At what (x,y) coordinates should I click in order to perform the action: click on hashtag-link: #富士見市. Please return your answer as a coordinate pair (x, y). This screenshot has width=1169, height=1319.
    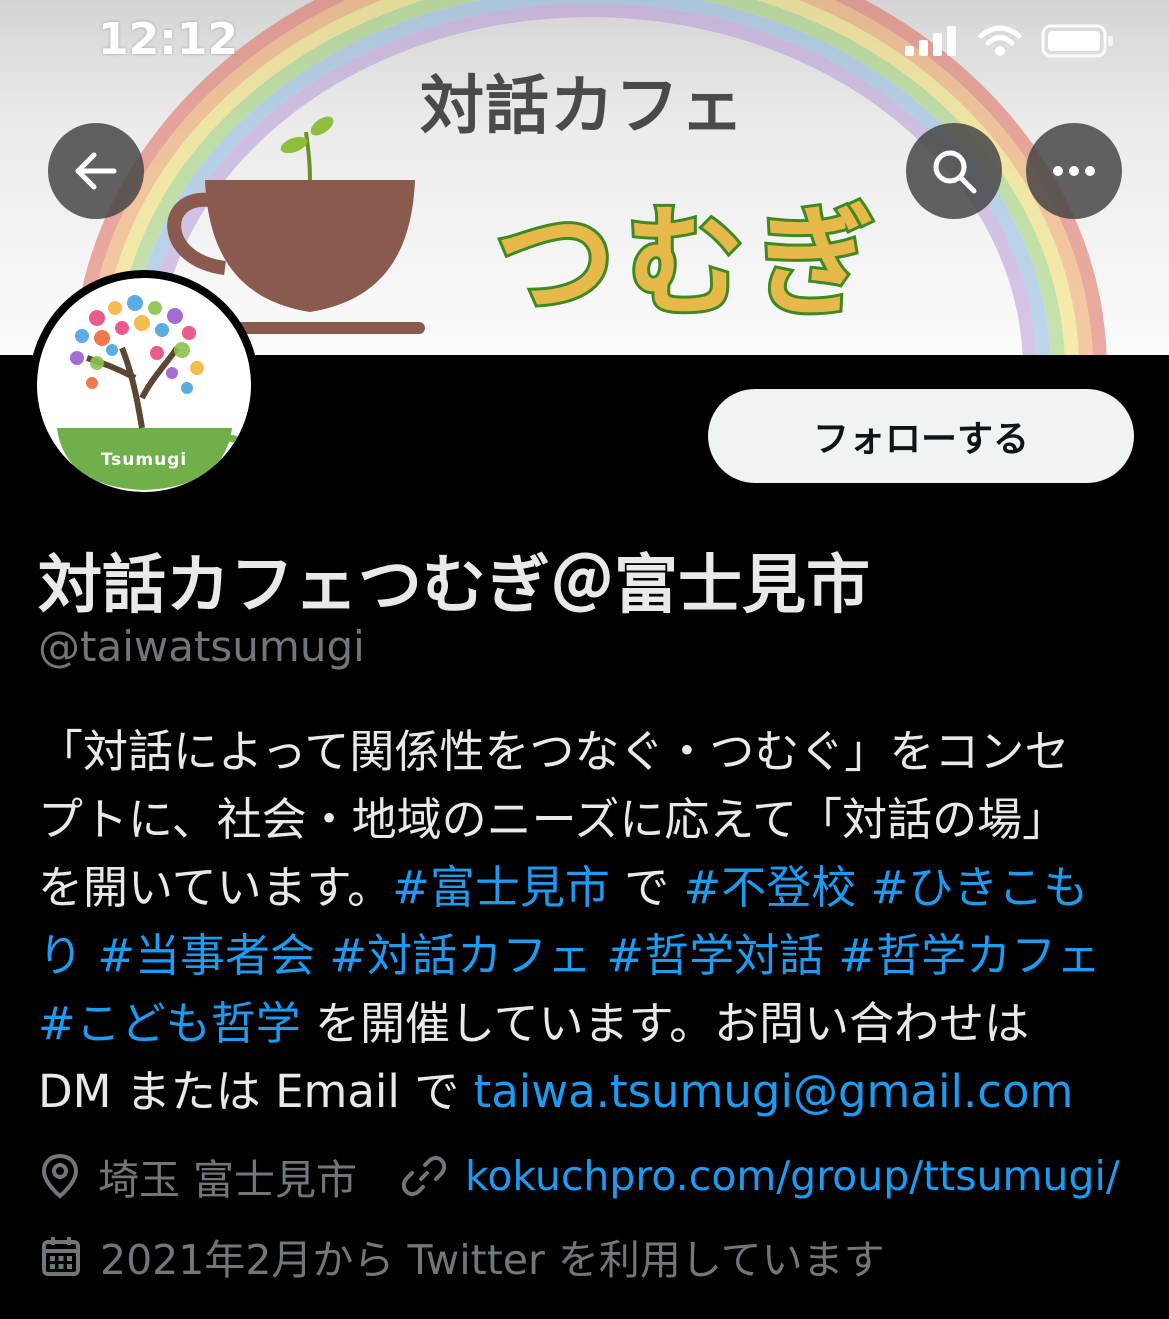
    Looking at the image, I should click on (501, 887).